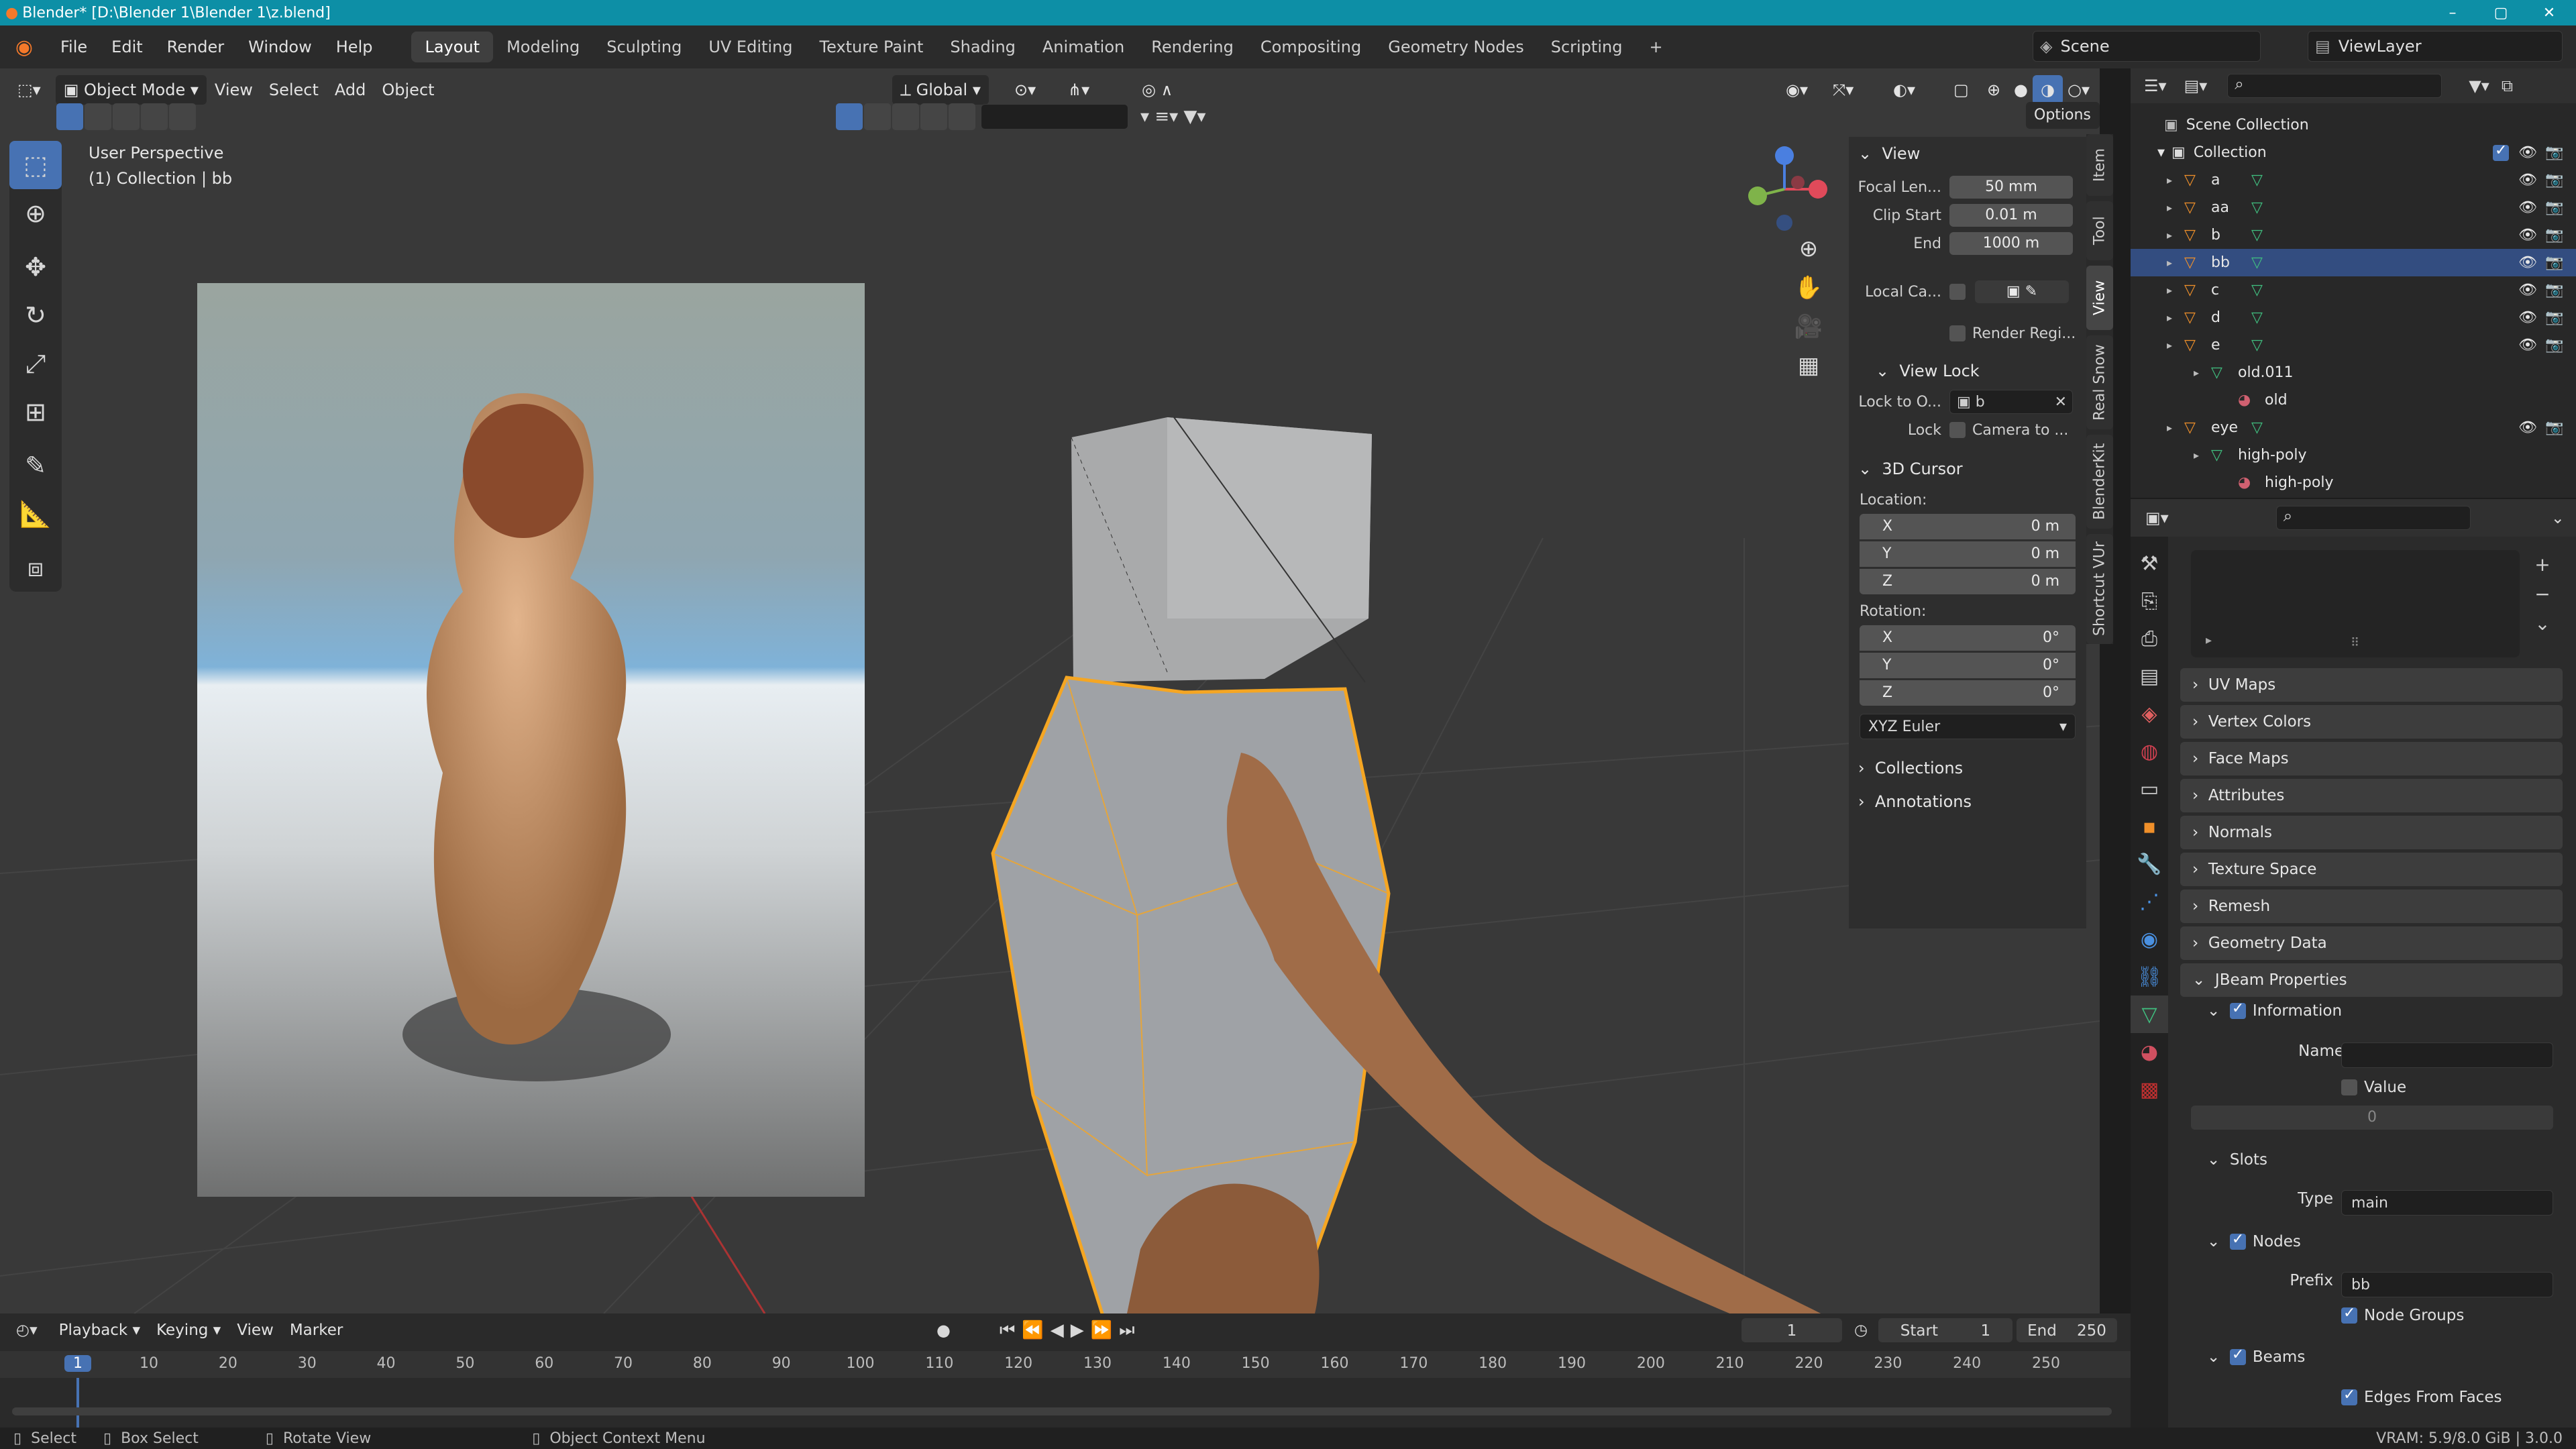  I want to click on outliner-editor-icon: ☰▾, so click(2155, 85).